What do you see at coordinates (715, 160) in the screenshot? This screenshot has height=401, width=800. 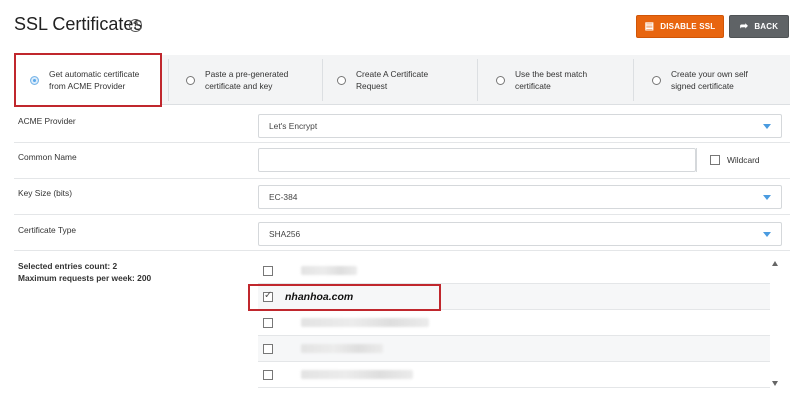 I see `wildcard-checkbox` at bounding box center [715, 160].